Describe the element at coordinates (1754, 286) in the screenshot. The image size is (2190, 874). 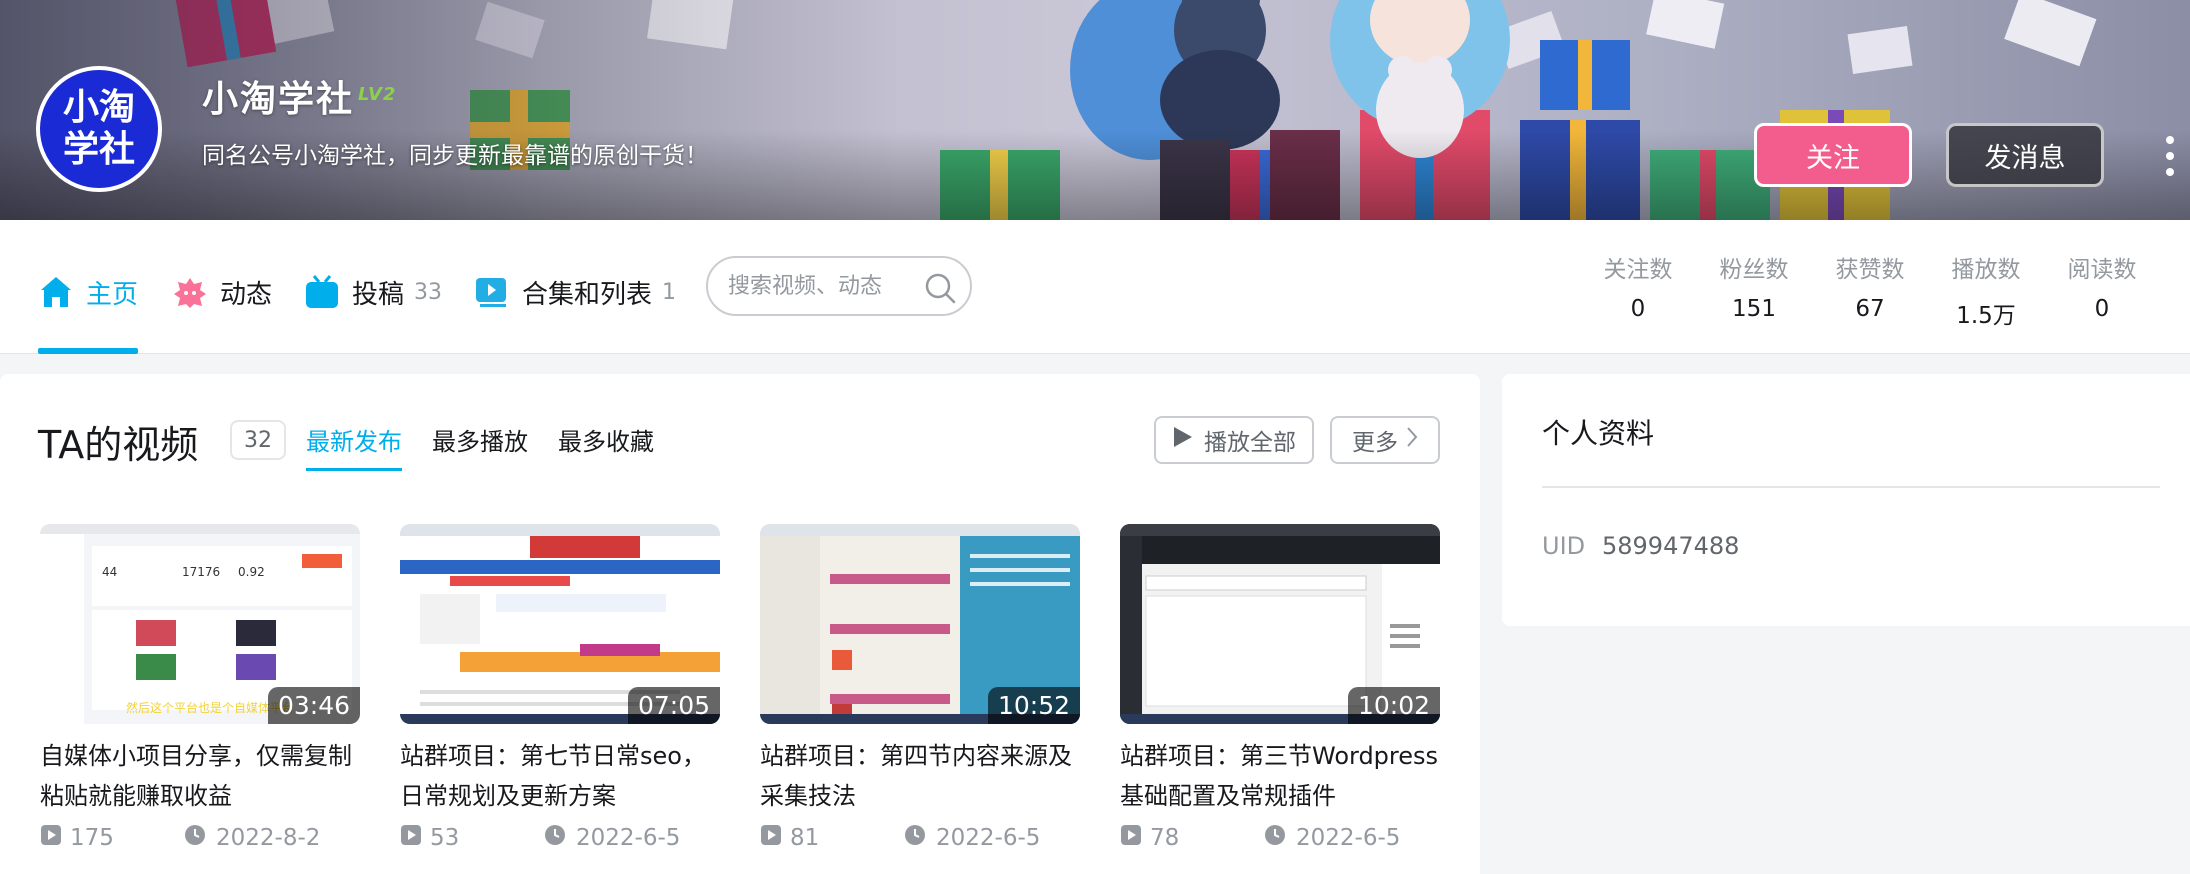
I see `stat-fans: 粉丝数 151` at that location.